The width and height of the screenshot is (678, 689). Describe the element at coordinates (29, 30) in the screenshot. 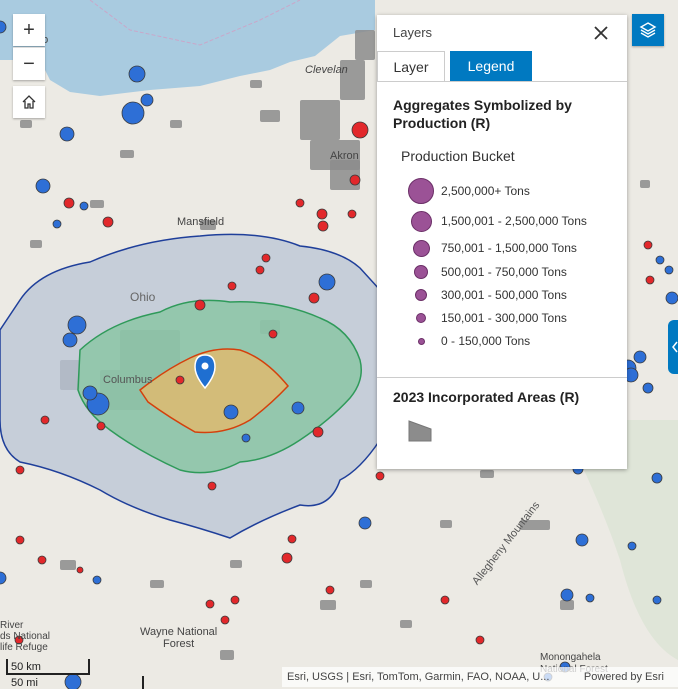

I see `zoom-in-button: +` at that location.